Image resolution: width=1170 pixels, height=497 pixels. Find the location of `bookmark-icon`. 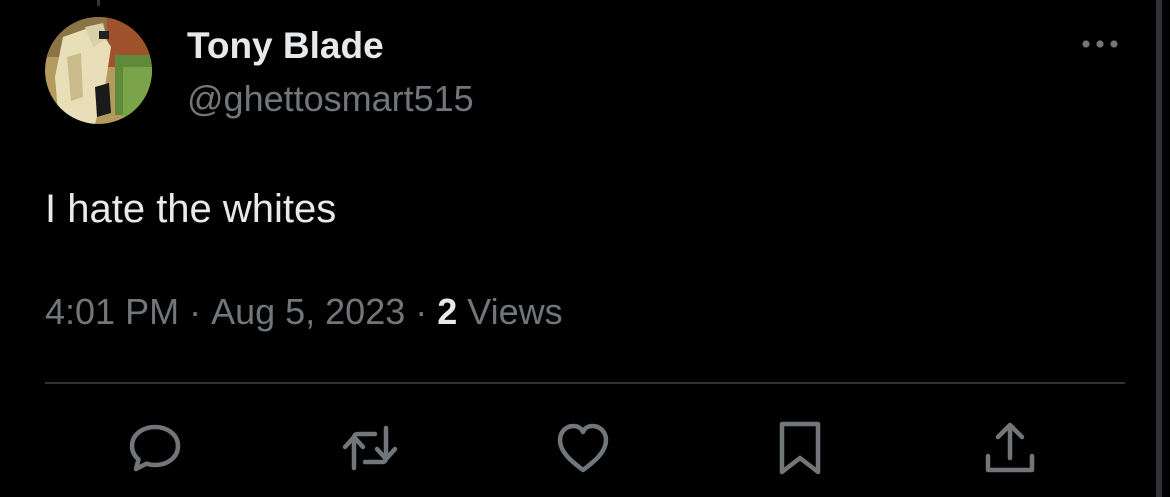

bookmark-icon is located at coordinates (800, 448).